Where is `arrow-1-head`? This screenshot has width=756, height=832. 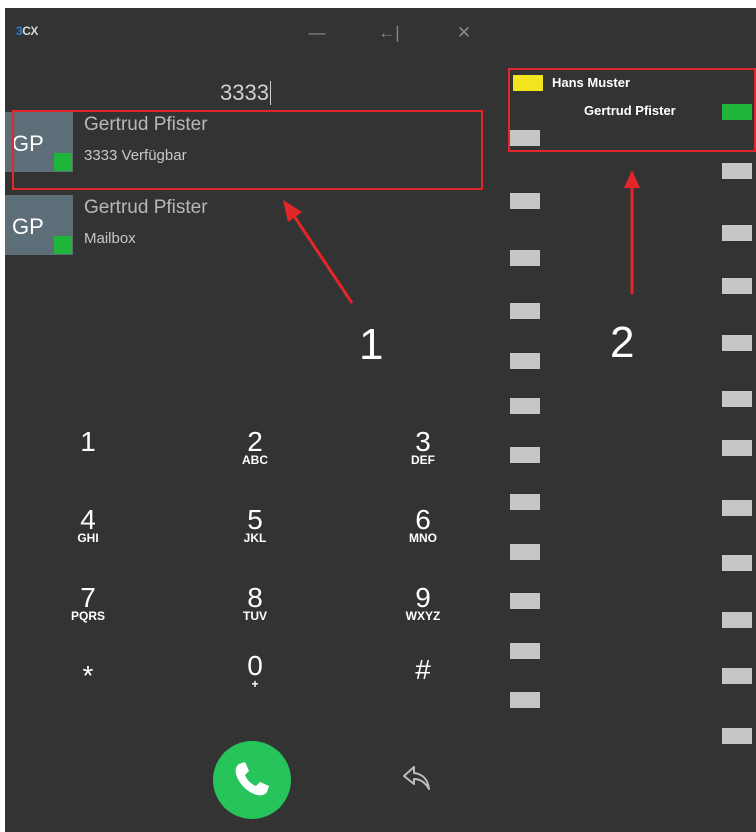 arrow-1-head is located at coordinates (292, 211).